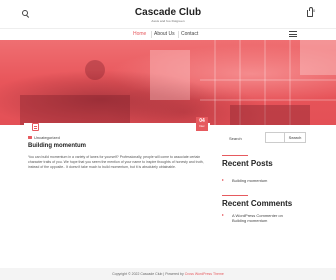 The height and width of the screenshot is (280, 336). I want to click on site-title: Cascade Club, so click(168, 12).